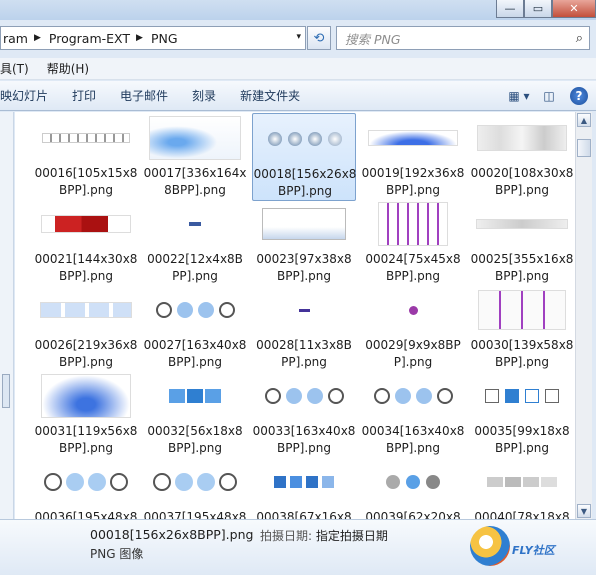 This screenshot has height=575, width=596. I want to click on file-item: 00021[144x30x8 BPP].png, so click(86, 243).